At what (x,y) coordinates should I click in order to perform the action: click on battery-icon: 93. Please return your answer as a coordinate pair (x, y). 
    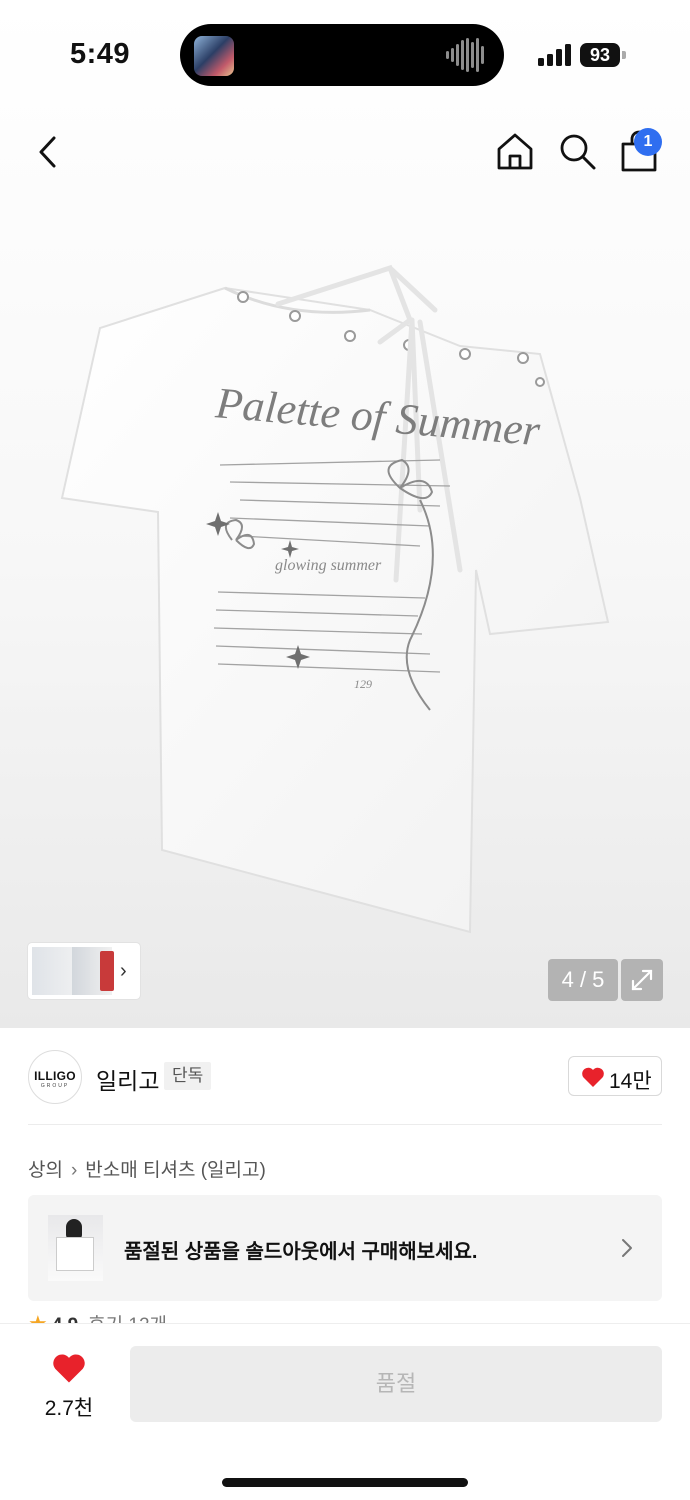
    Looking at the image, I should click on (600, 55).